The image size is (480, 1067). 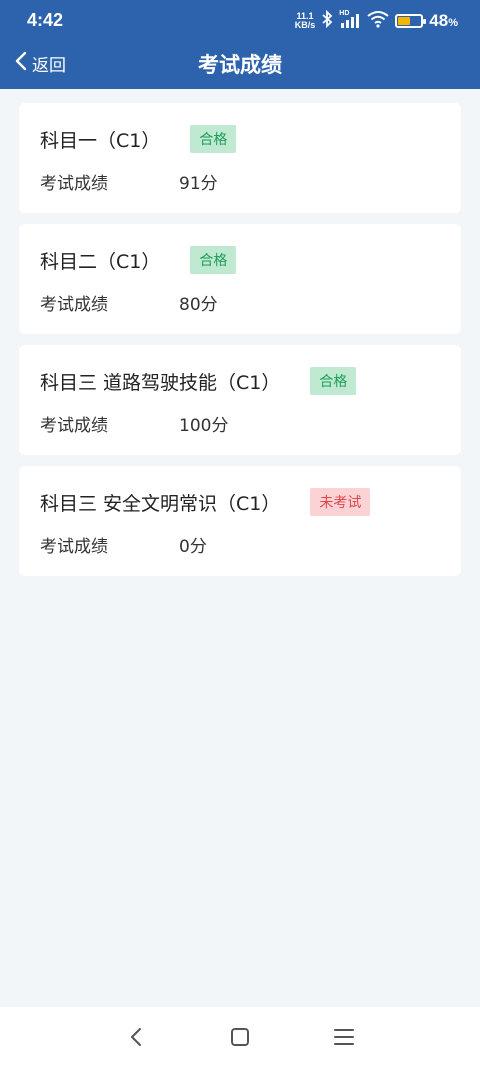 I want to click on top-bar: 4:42 11.1 KB/s HD 48% 返回 考试成绩, so click(x=240, y=44).